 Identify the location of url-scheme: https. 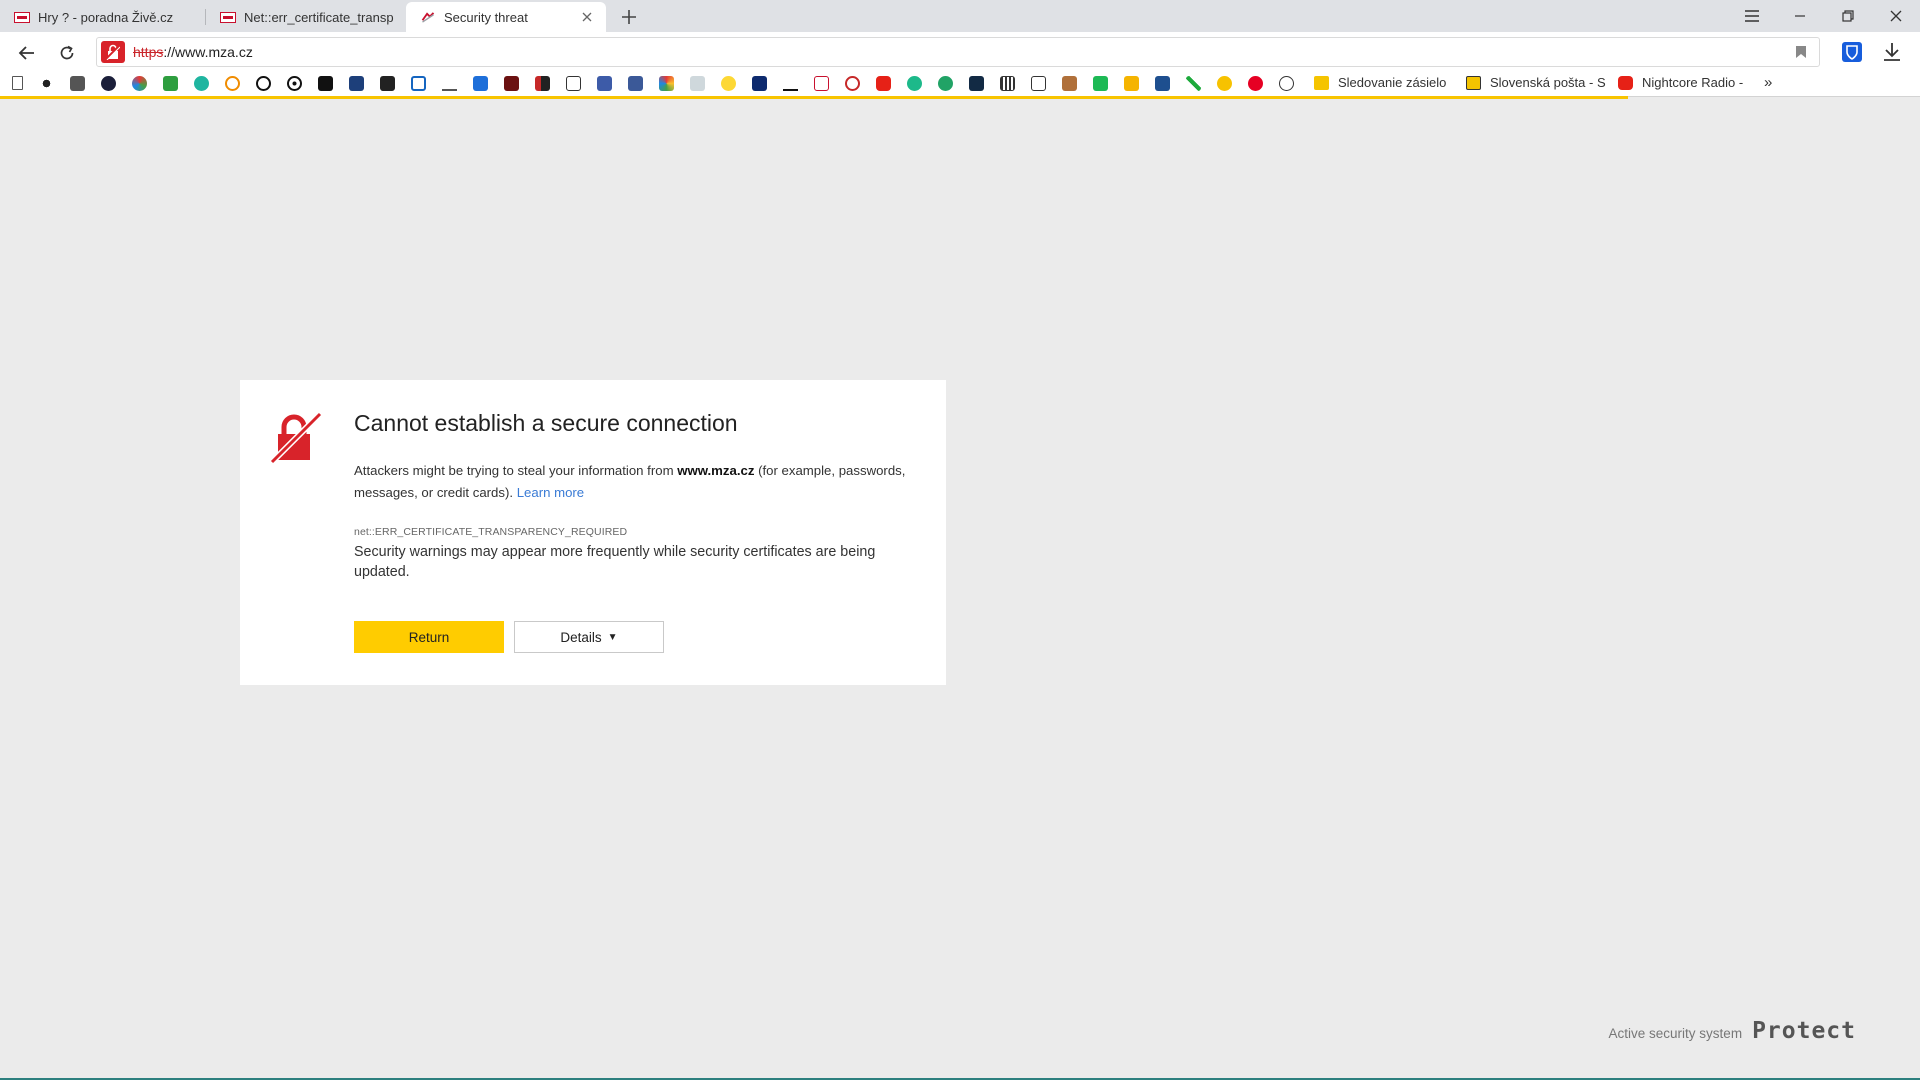
(148, 52).